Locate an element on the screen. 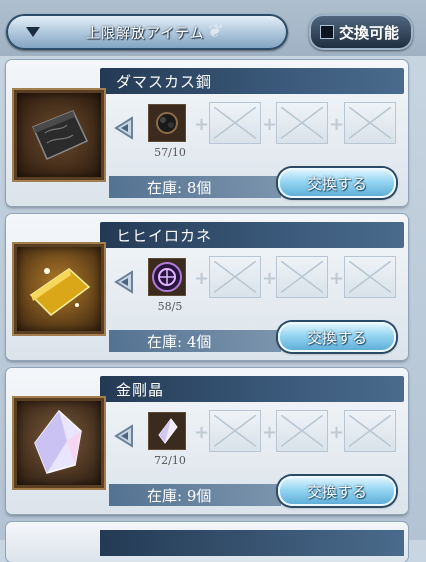 The height and width of the screenshot is (562, 426). top-bar: 上限解放アイテム ❦ 交換可能 is located at coordinates (213, 28).